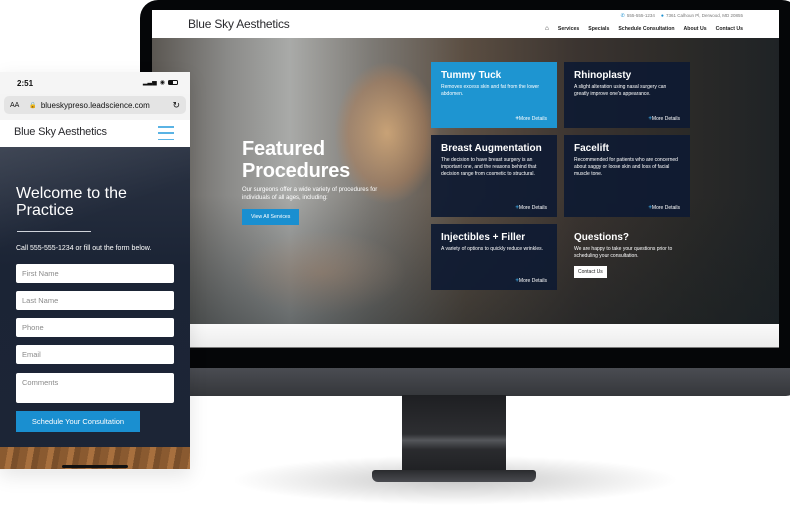 The height and width of the screenshot is (517, 790). I want to click on card-title: Injectibles + Filler, so click(483, 237).